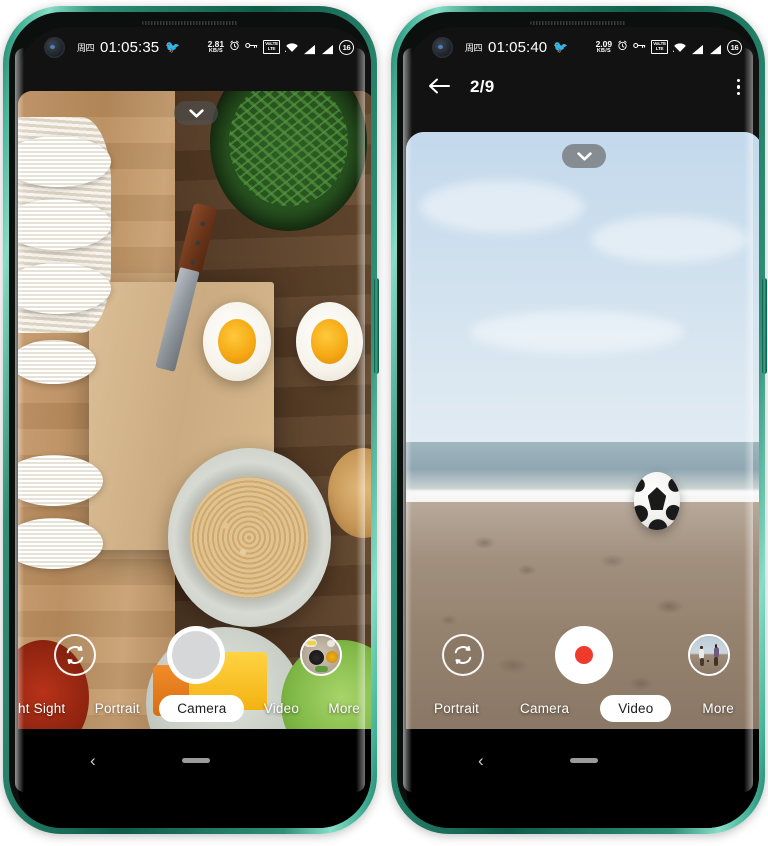 This screenshot has width=768, height=846. Describe the element at coordinates (482, 86) in the screenshot. I see `page-counter-title: 2/9` at that location.